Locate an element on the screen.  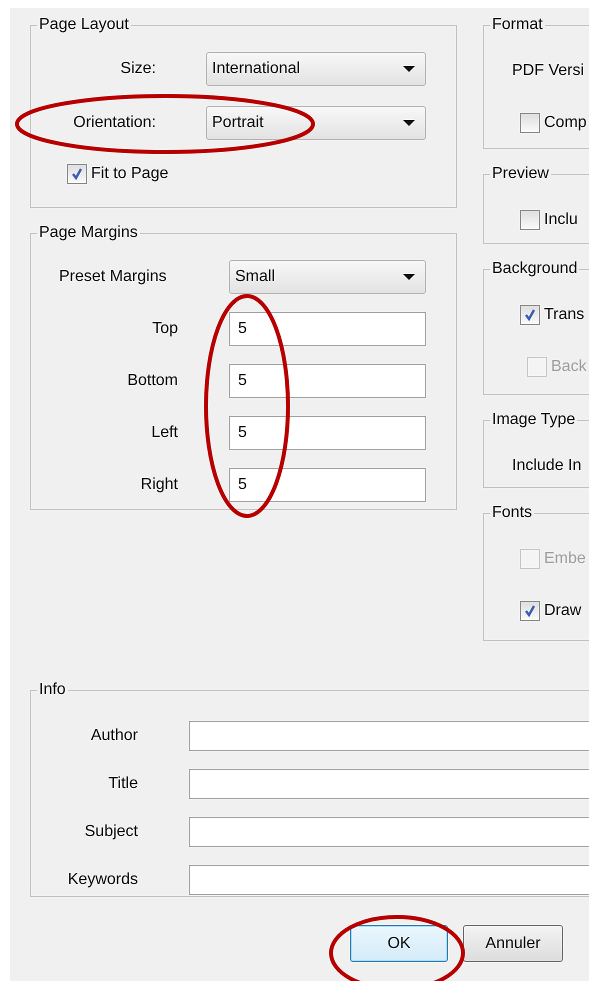
group-title: Preview is located at coordinates (520, 174).